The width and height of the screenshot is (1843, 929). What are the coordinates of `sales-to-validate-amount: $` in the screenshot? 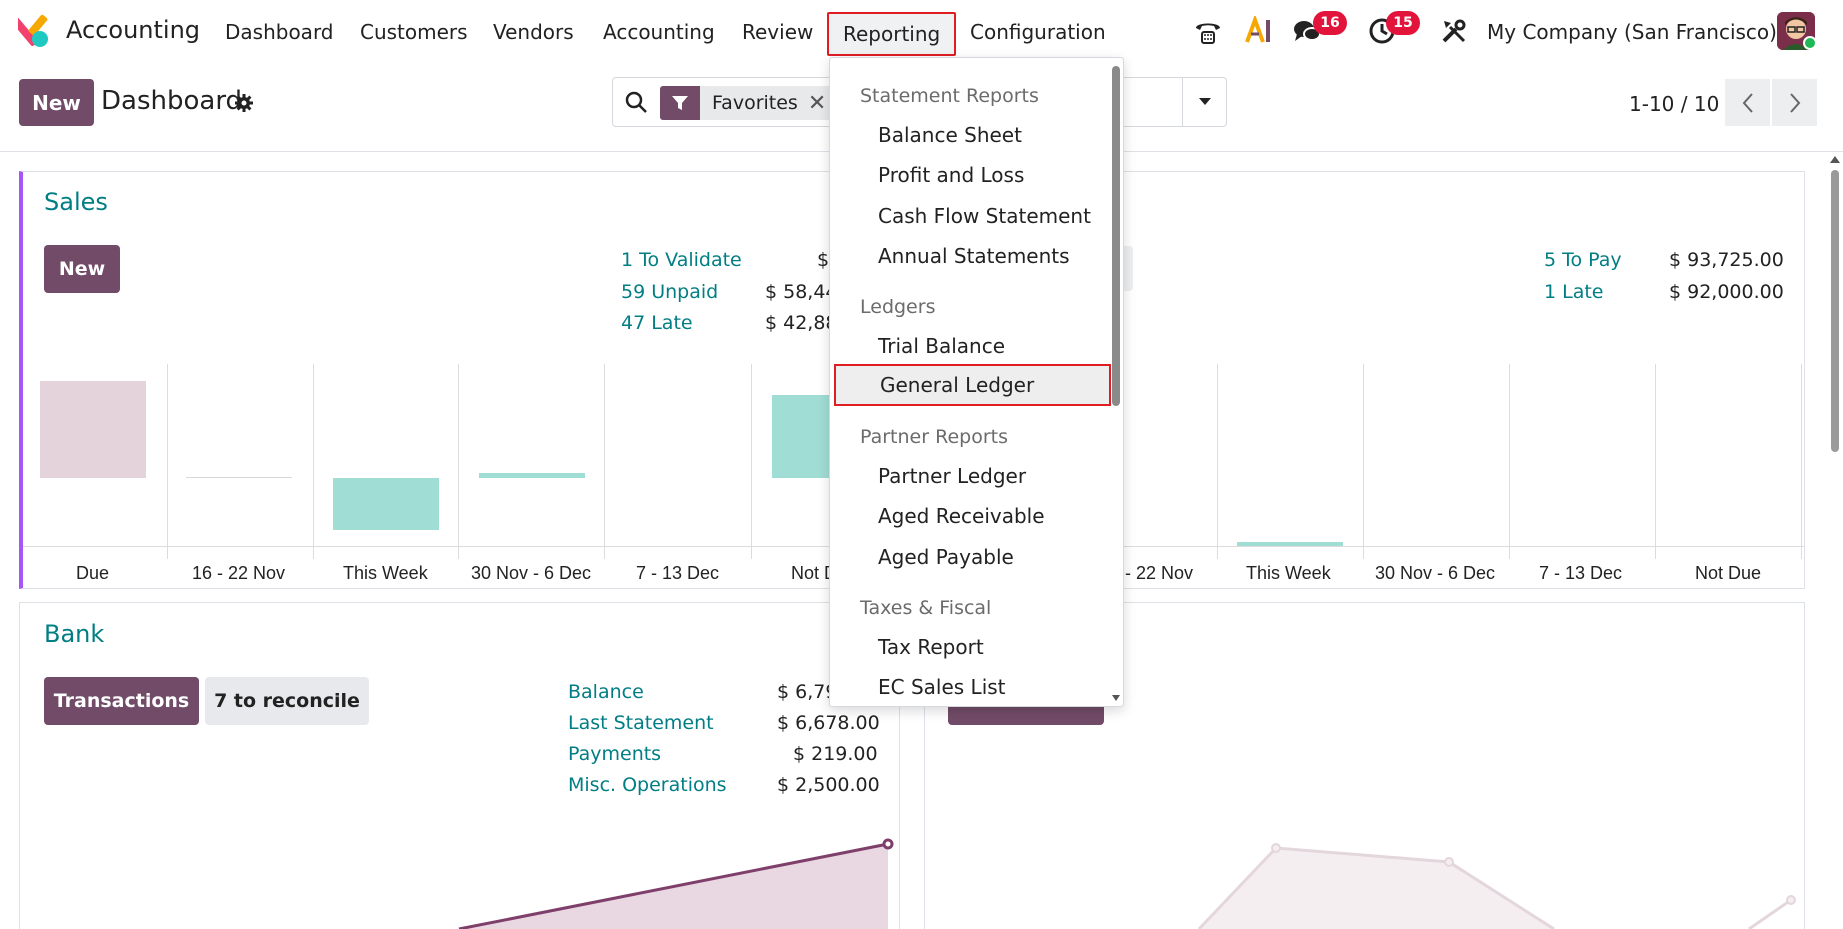 It's located at (823, 260).